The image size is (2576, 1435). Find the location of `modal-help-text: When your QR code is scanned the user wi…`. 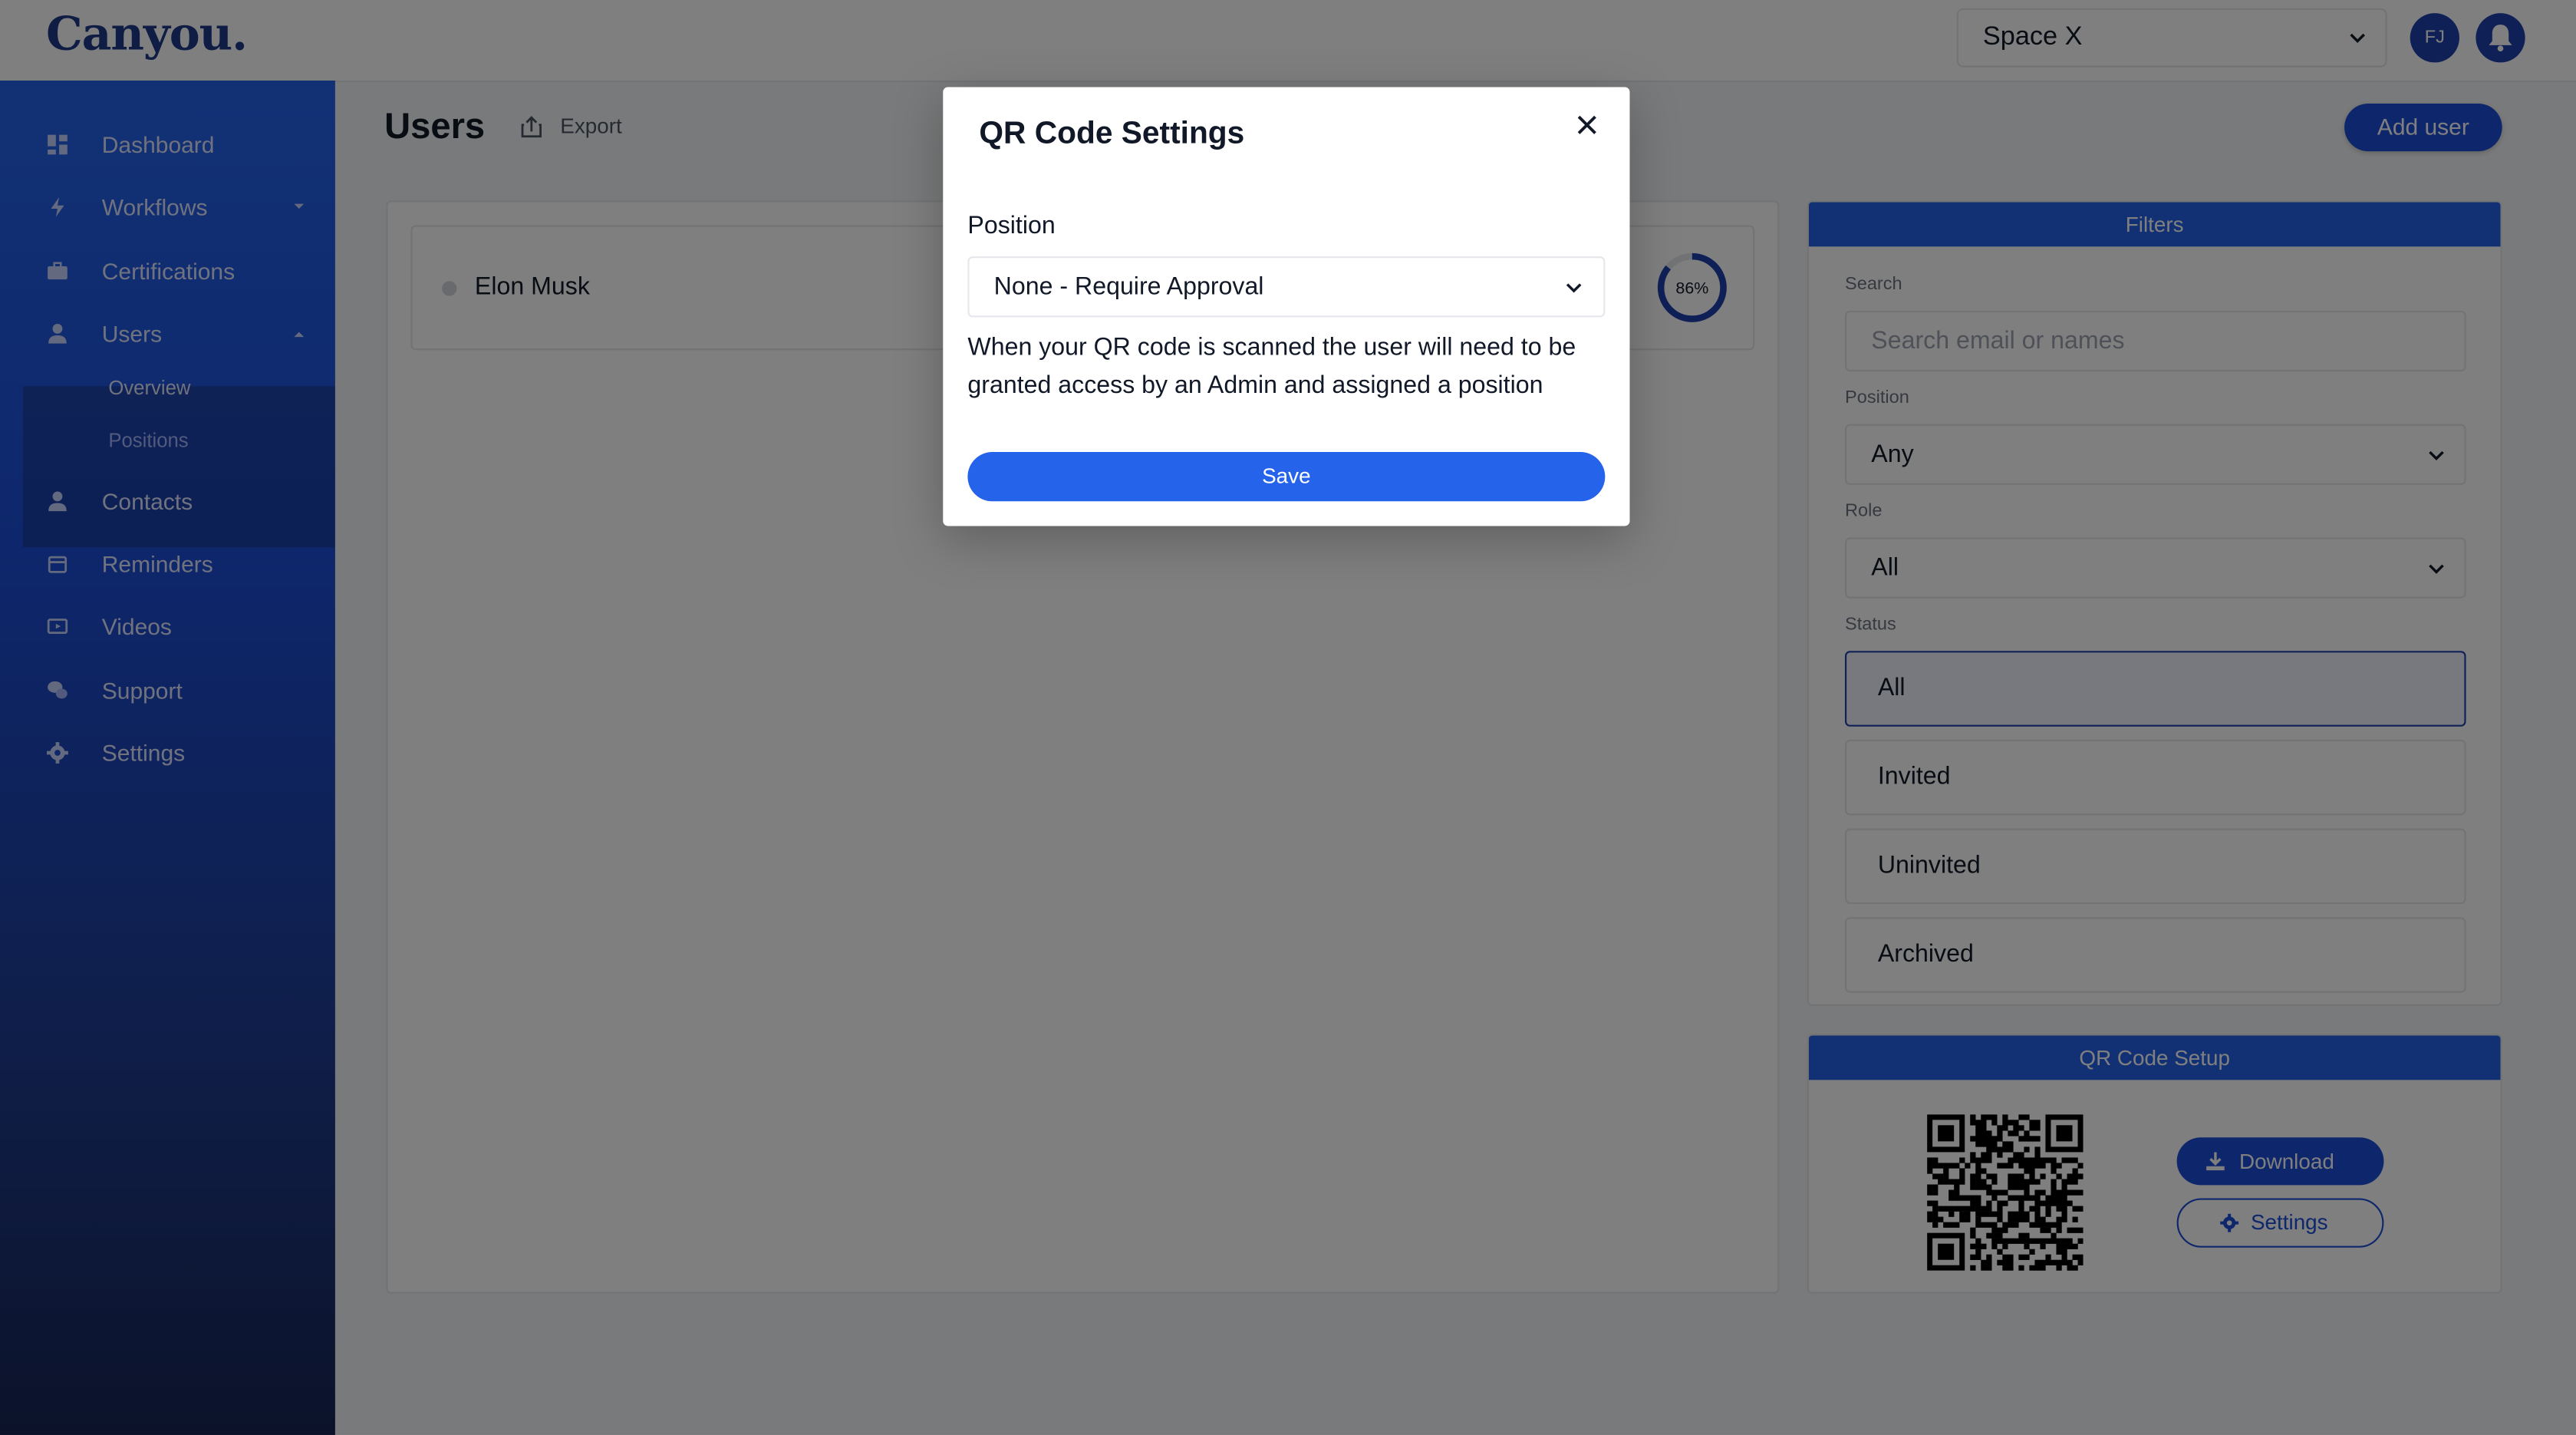

modal-help-text: When your QR code is scanned the user wi… is located at coordinates (1271, 366).